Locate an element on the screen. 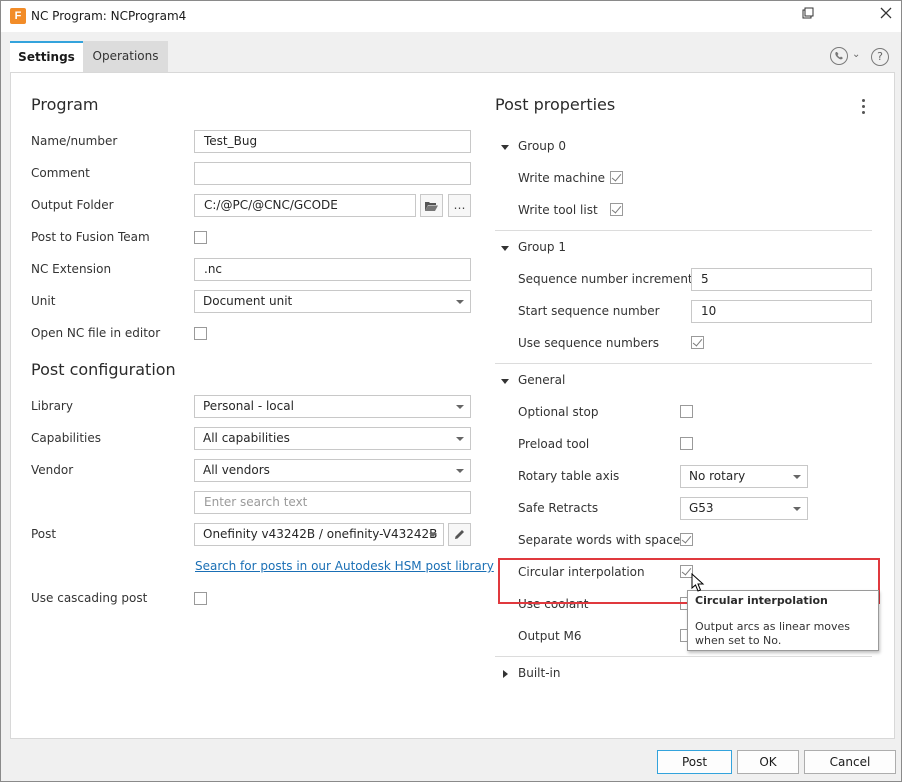 The height and width of the screenshot is (782, 902). chevron-down-icon: ⌄ is located at coordinates (856, 54).